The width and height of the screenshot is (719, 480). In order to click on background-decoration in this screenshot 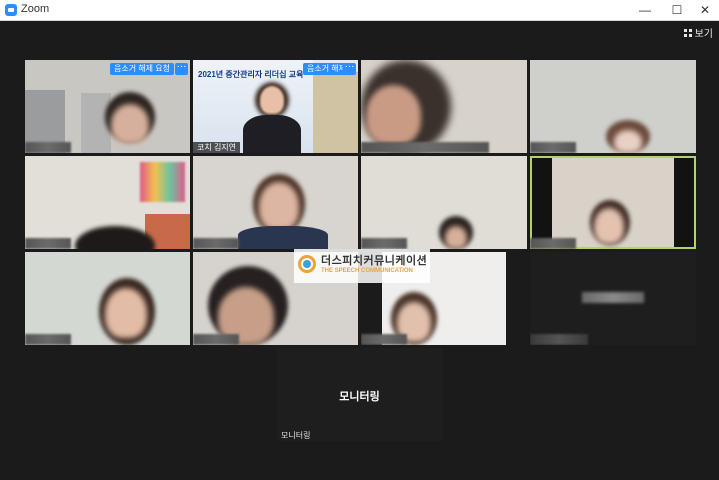, I will do `click(162, 182)`.